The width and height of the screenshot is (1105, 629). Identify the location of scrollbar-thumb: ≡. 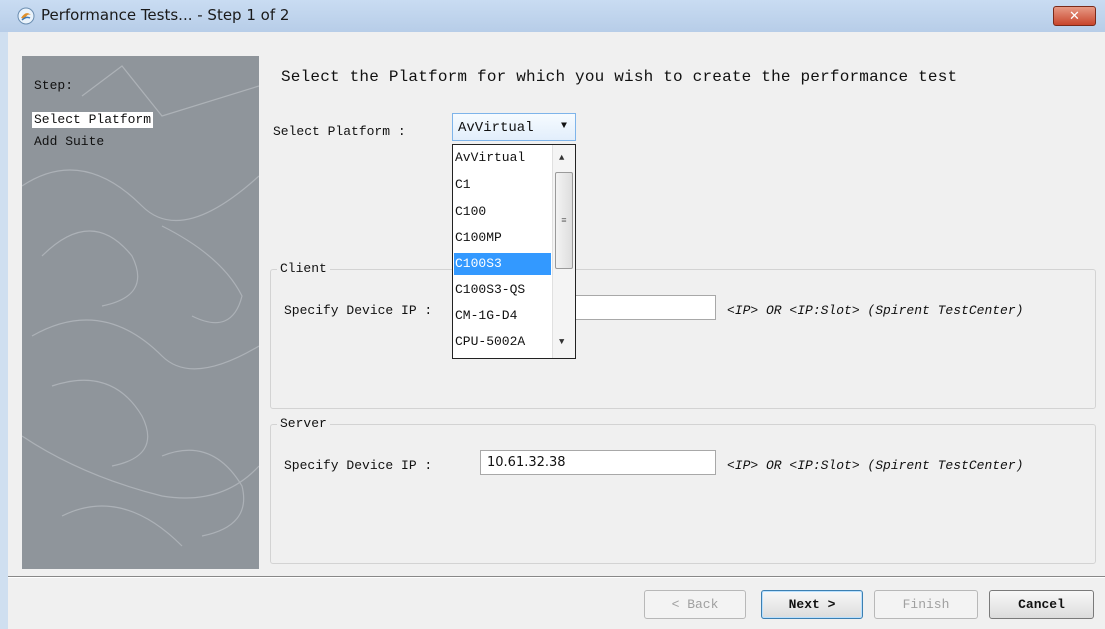
(564, 220).